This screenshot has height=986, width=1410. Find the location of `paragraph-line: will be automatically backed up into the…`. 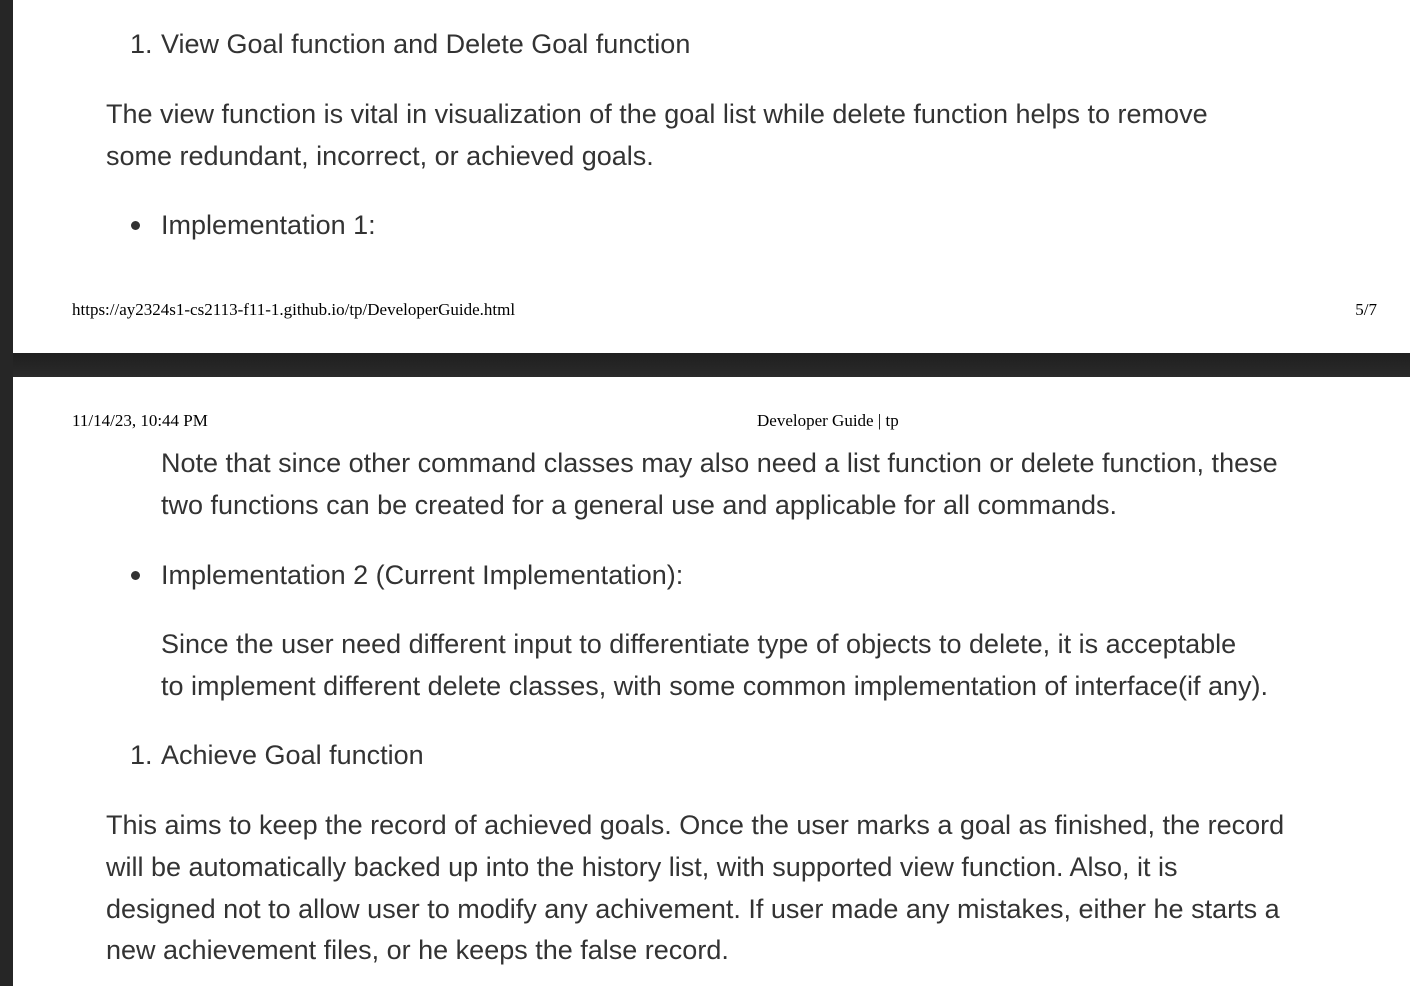

paragraph-line: will be automatically backed up into the… is located at coordinates (642, 867).